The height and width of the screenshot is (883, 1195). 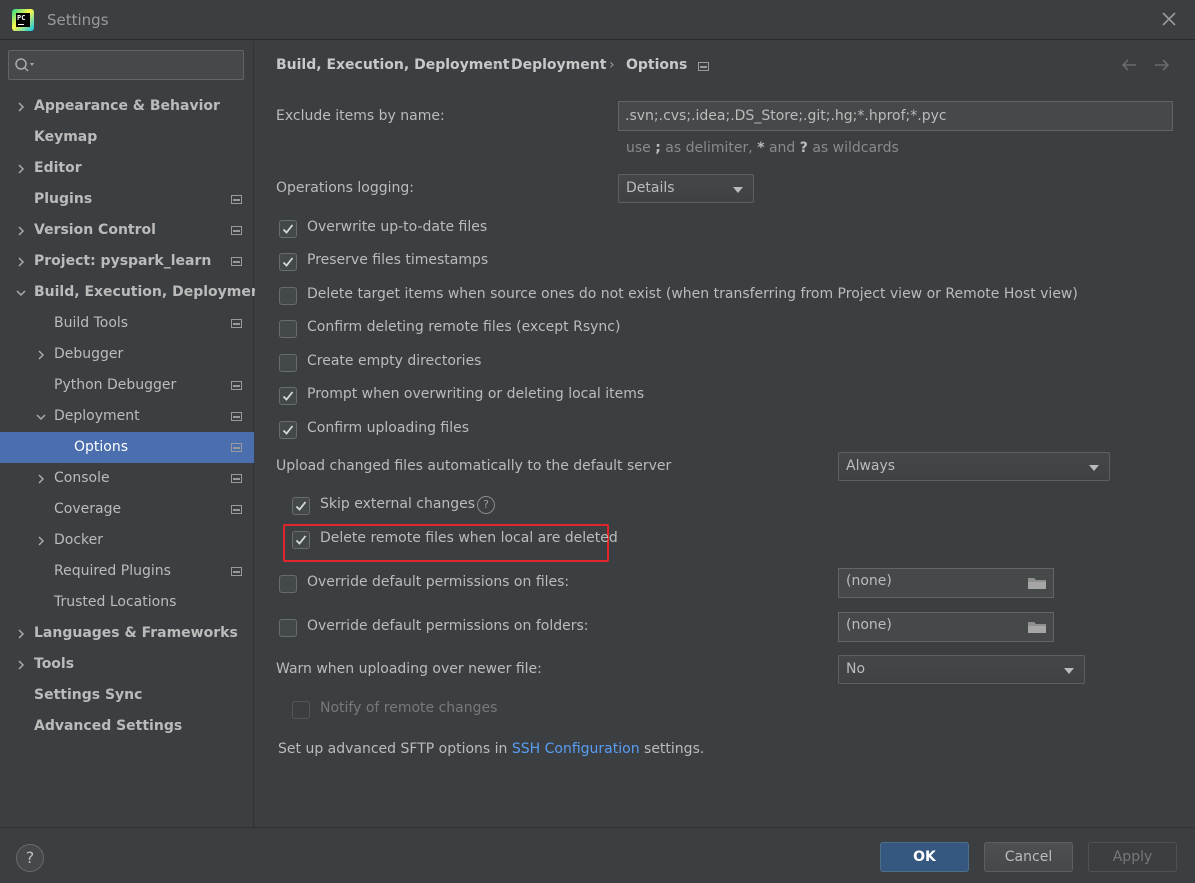 I want to click on dropdown-arrow-icon, so click(x=1094, y=468).